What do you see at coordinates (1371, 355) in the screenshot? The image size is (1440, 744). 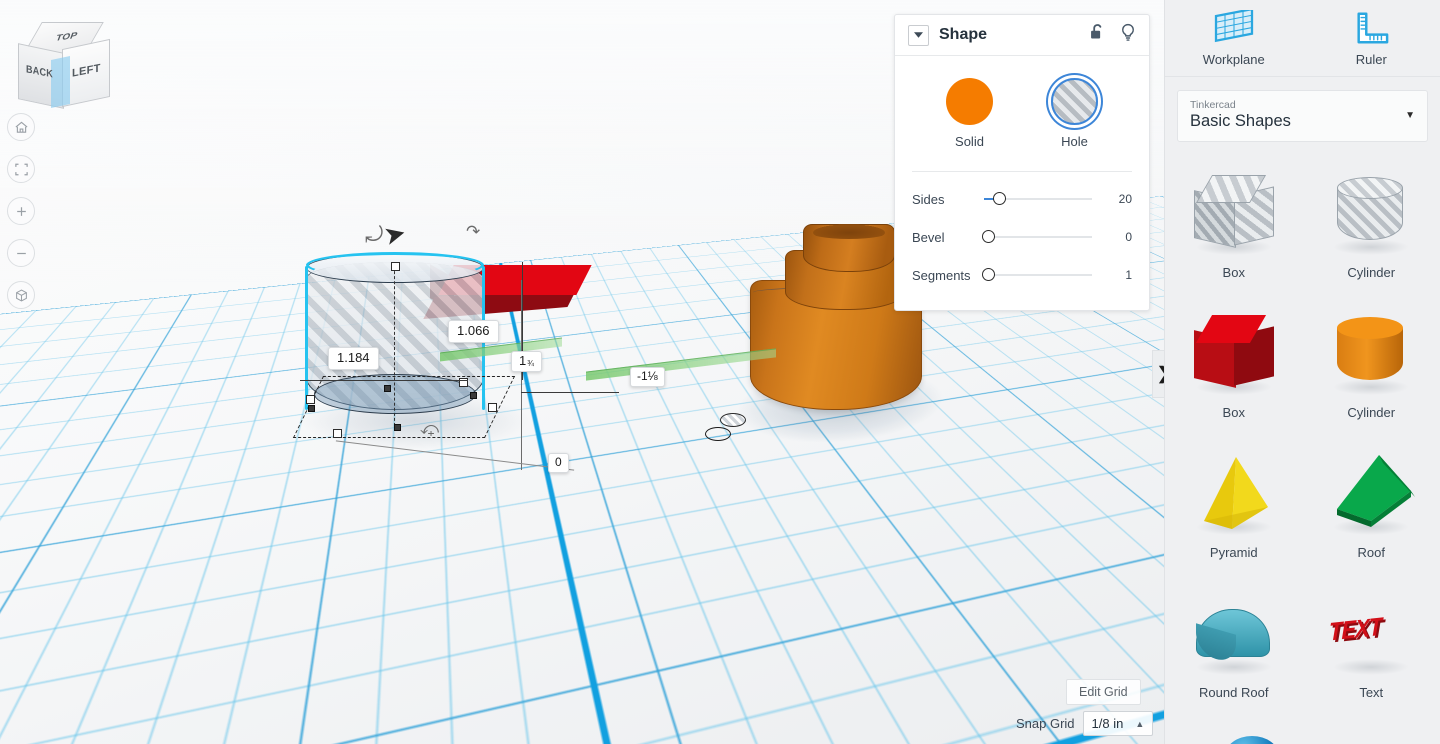 I see `cylinder-orange-thumb` at bounding box center [1371, 355].